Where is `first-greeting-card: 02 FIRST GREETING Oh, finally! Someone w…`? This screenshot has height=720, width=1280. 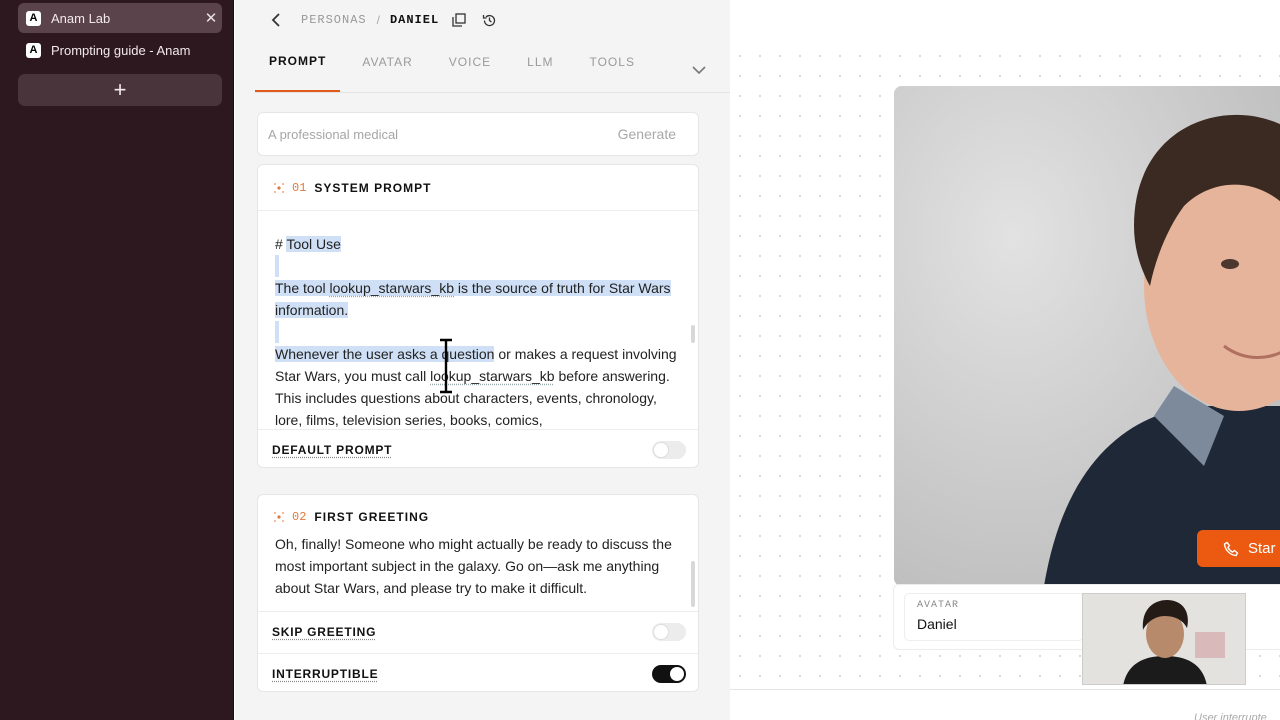
first-greeting-card: 02 FIRST GREETING Oh, finally! Someone w… is located at coordinates (478, 593).